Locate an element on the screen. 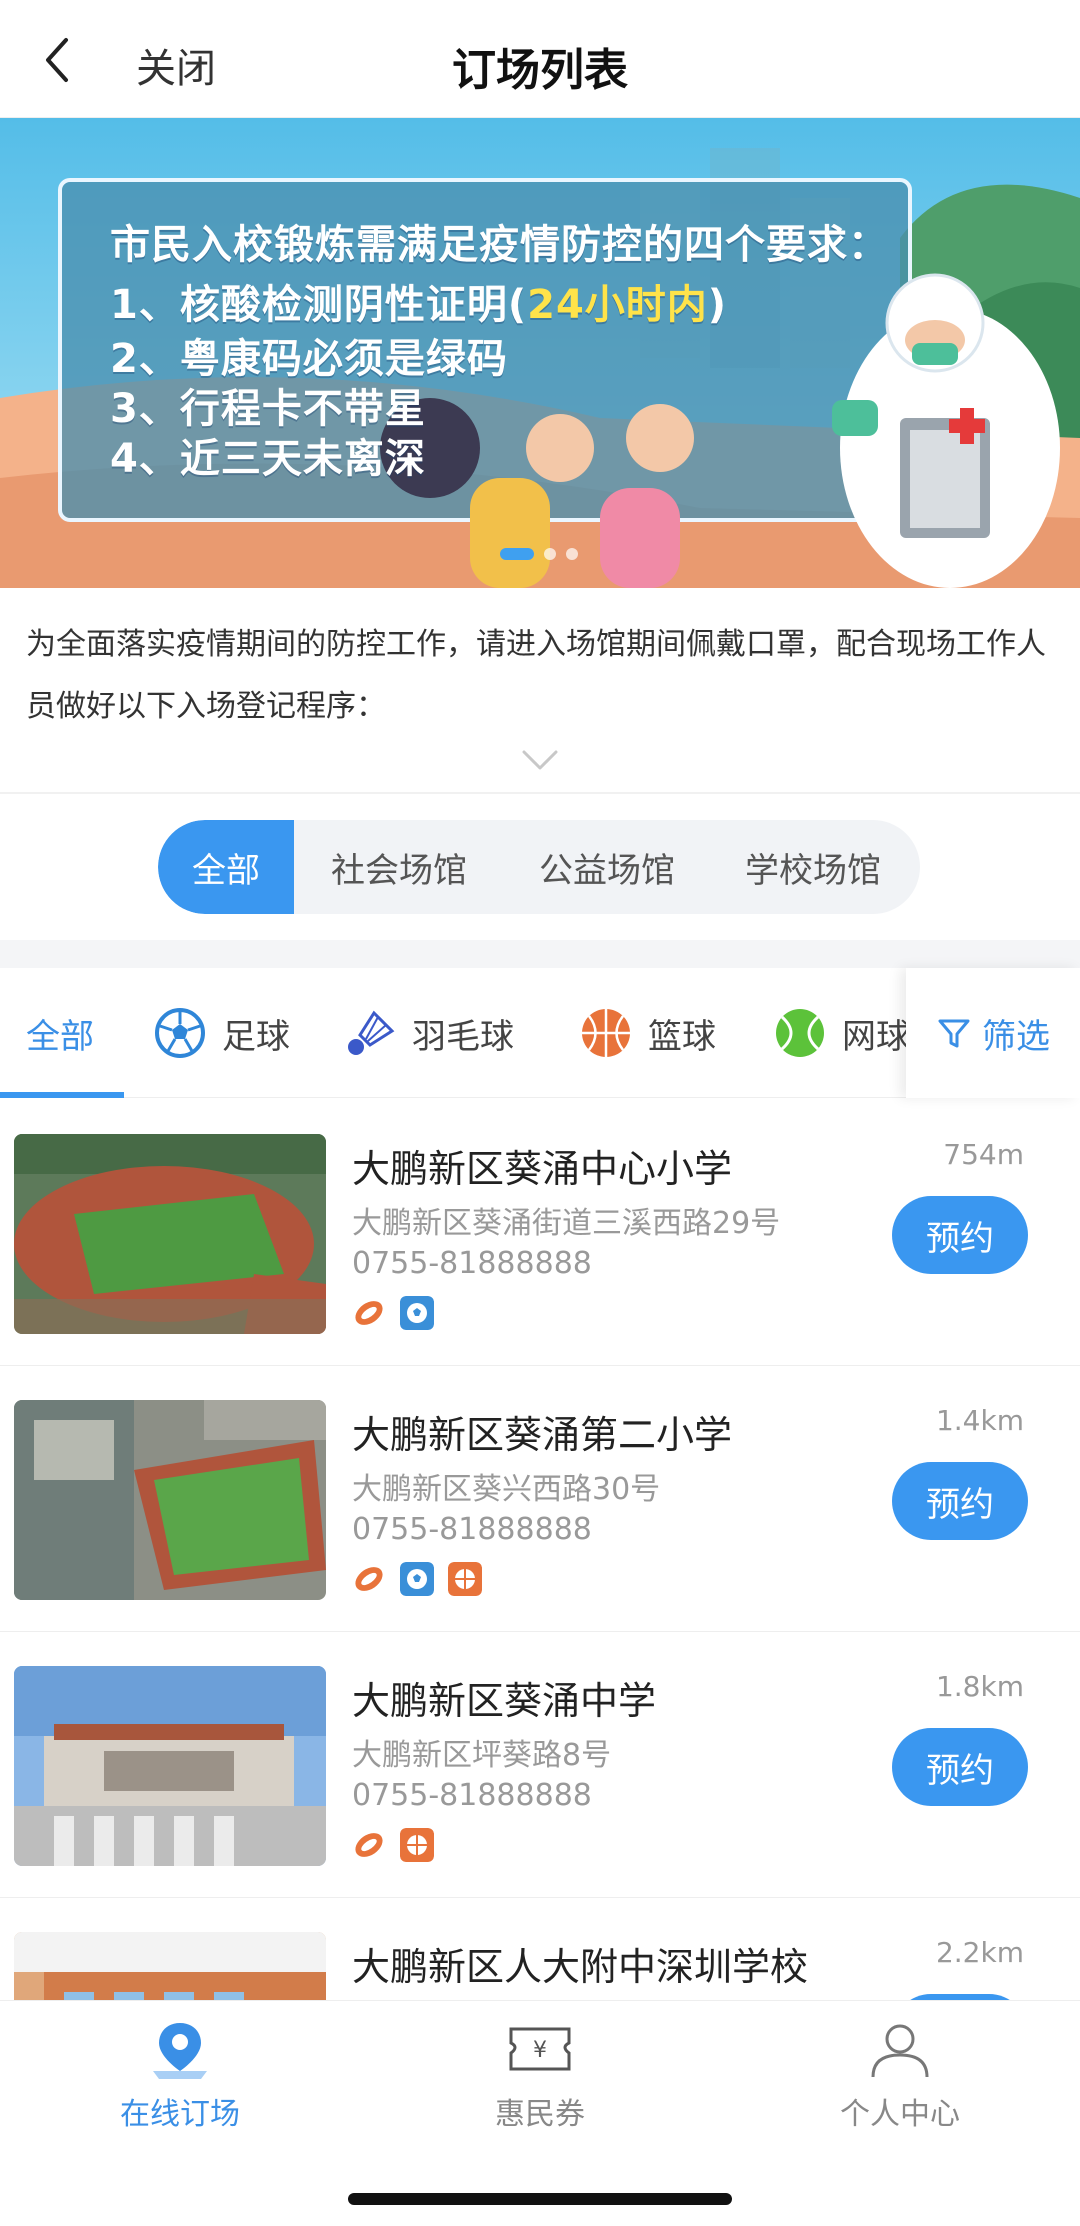 The image size is (1080, 2226). sport-tab-tennis: 网球 is located at coordinates (842, 1033).